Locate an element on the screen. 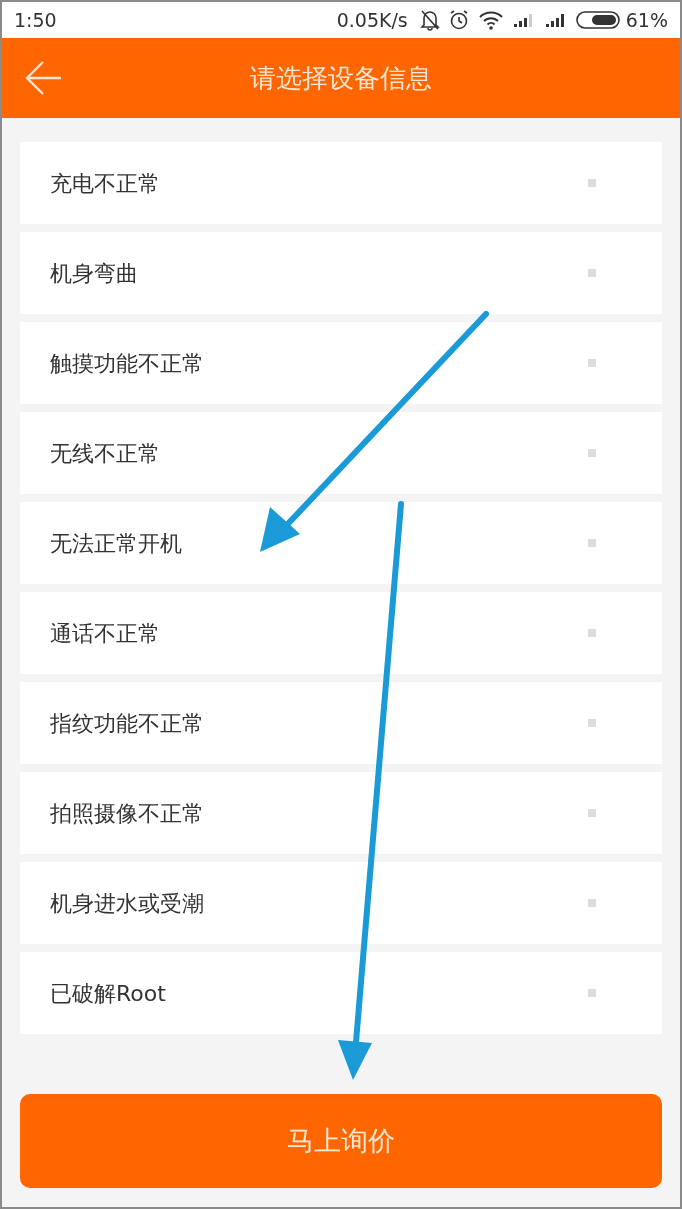 The width and height of the screenshot is (682, 1209). option-row: 通话不正常 is located at coordinates (341, 633).